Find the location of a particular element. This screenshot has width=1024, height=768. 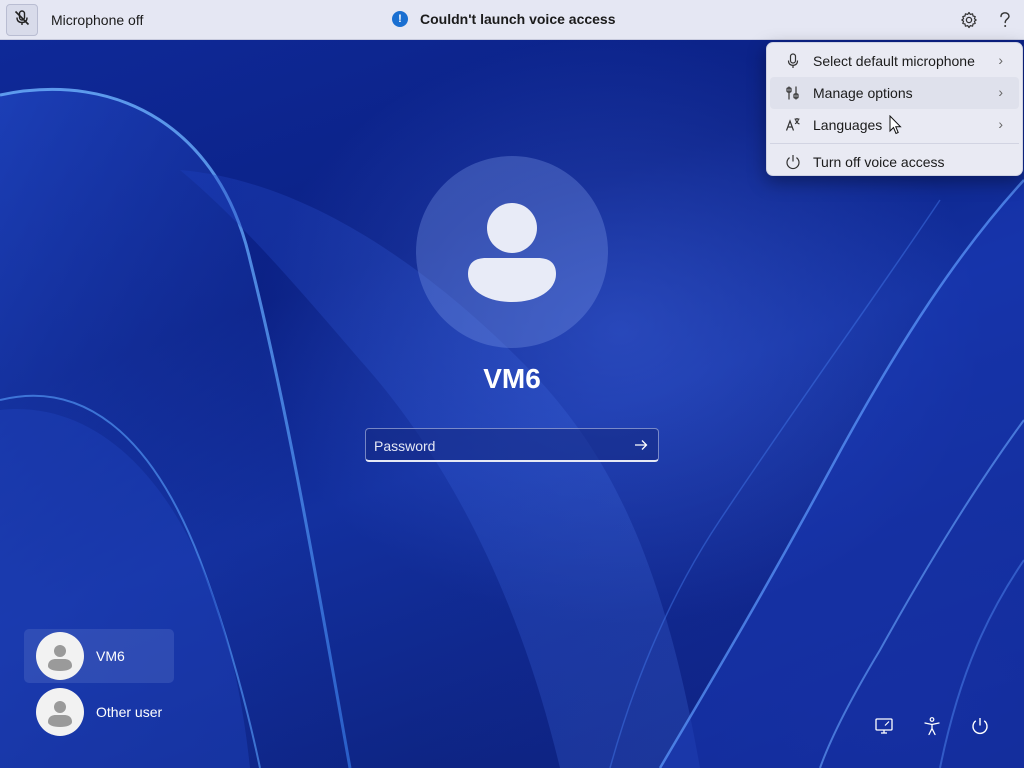

help-icon is located at coordinates (1005, 20).